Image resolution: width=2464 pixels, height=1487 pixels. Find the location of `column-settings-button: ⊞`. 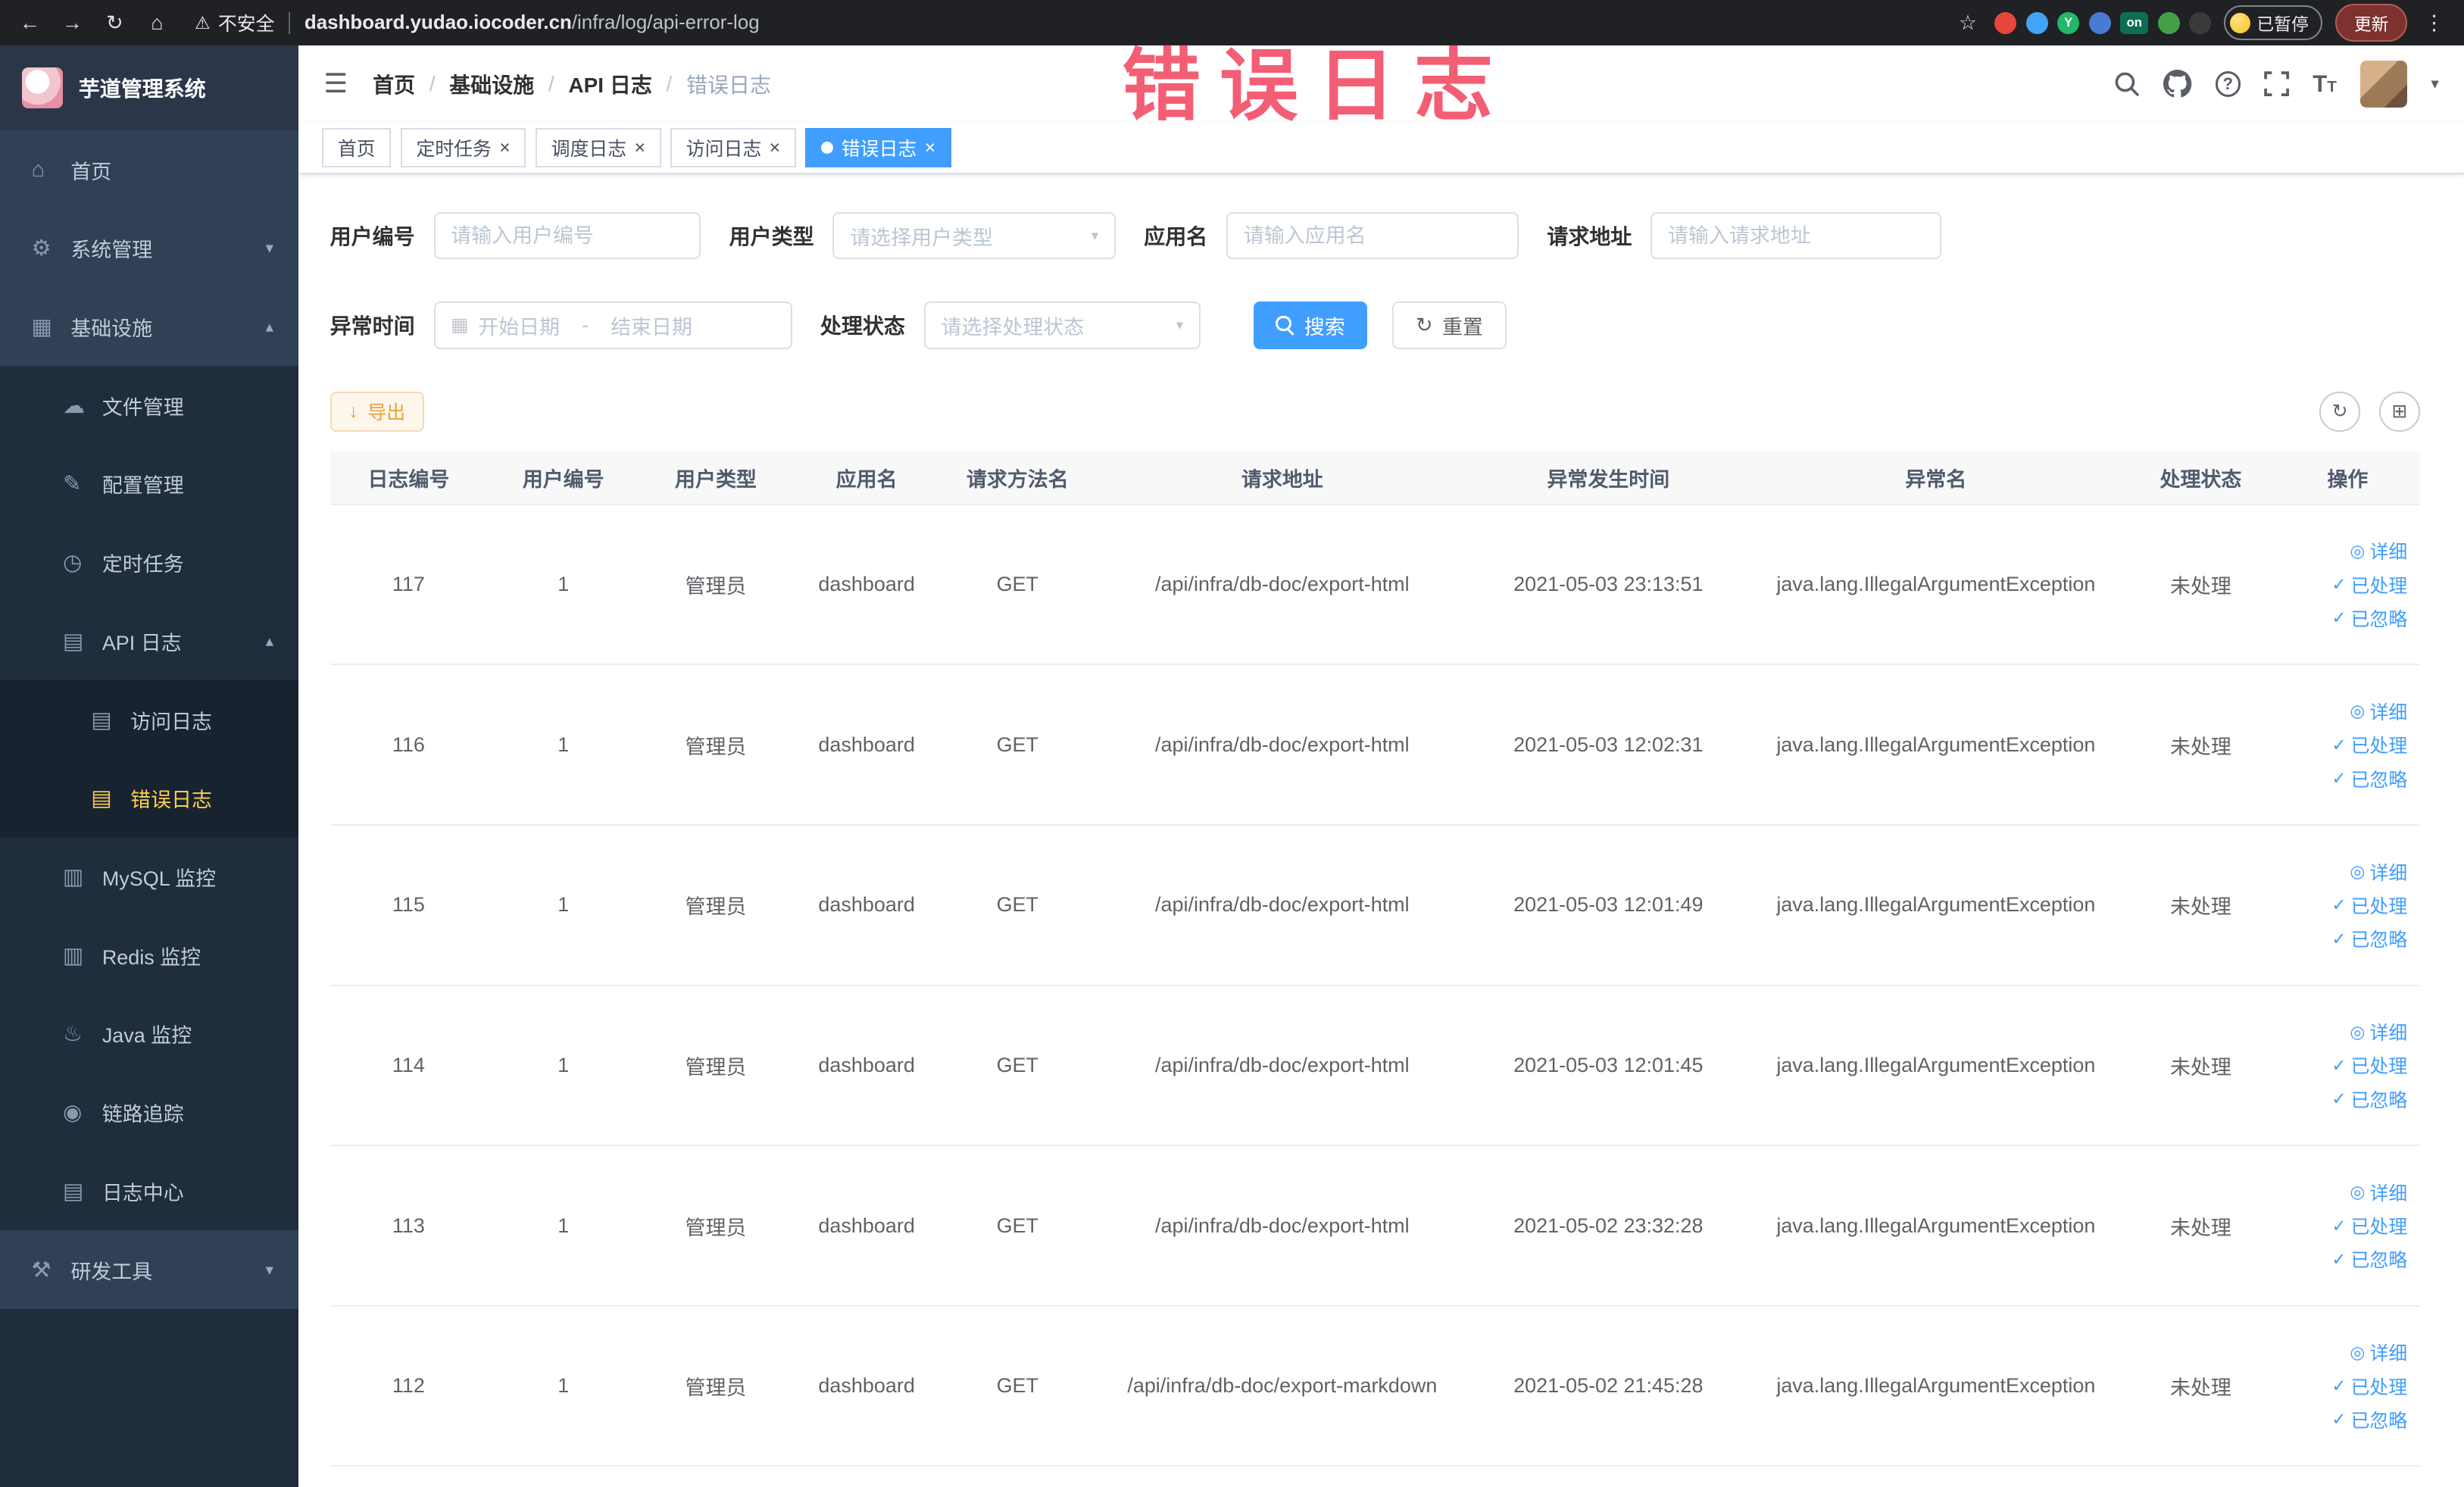

column-settings-button: ⊞ is located at coordinates (2399, 412).